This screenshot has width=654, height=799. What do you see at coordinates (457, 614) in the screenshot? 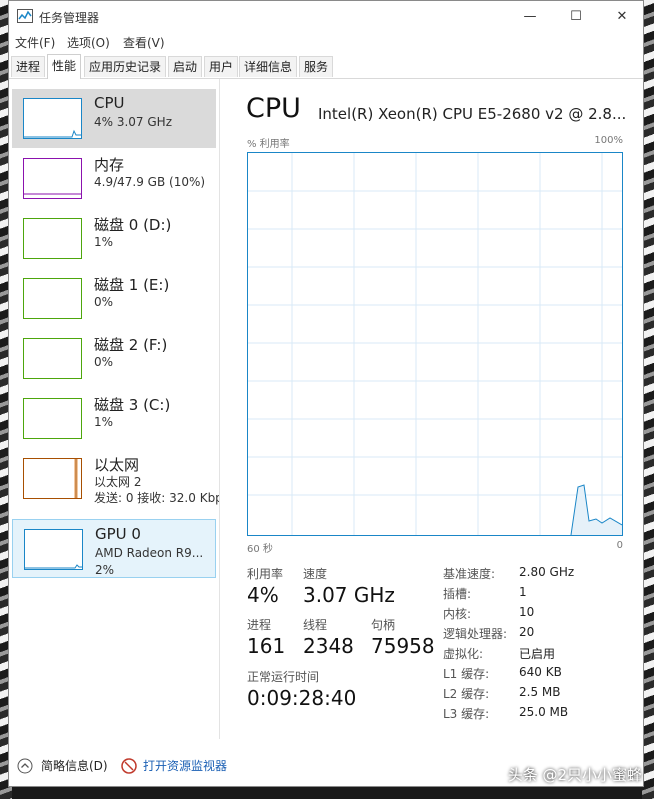
I see `spec-label: 内核:` at bounding box center [457, 614].